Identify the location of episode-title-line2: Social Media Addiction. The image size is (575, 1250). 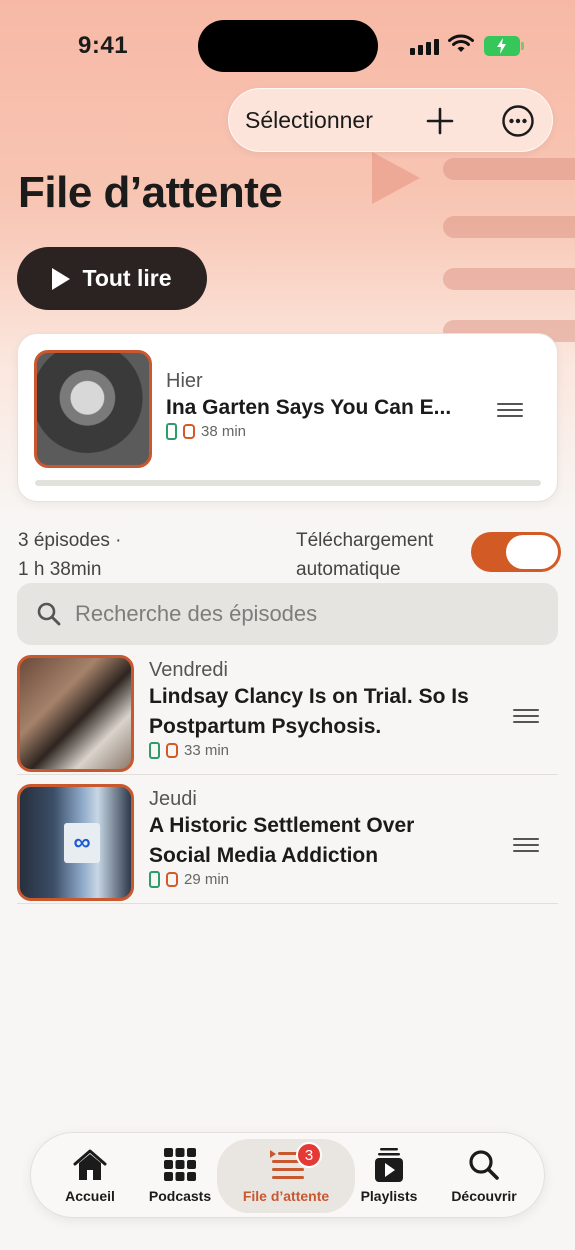
(264, 855).